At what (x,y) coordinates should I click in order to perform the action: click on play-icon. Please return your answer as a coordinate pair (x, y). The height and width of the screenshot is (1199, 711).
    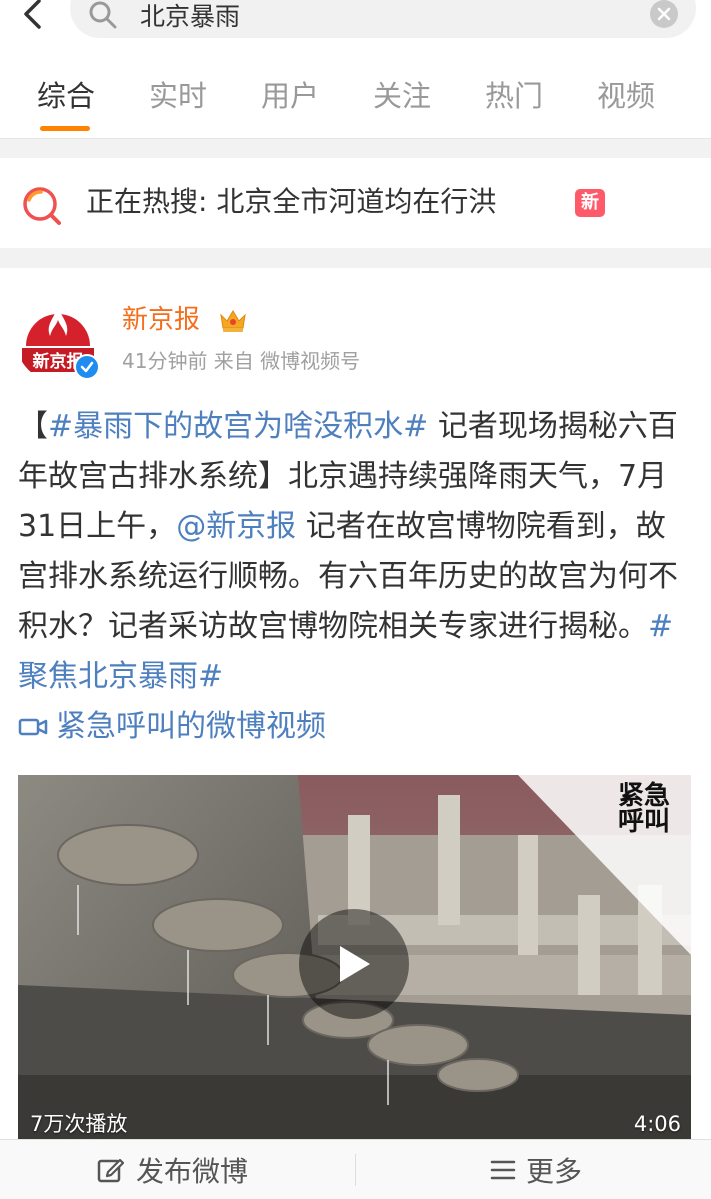
    Looking at the image, I should click on (355, 964).